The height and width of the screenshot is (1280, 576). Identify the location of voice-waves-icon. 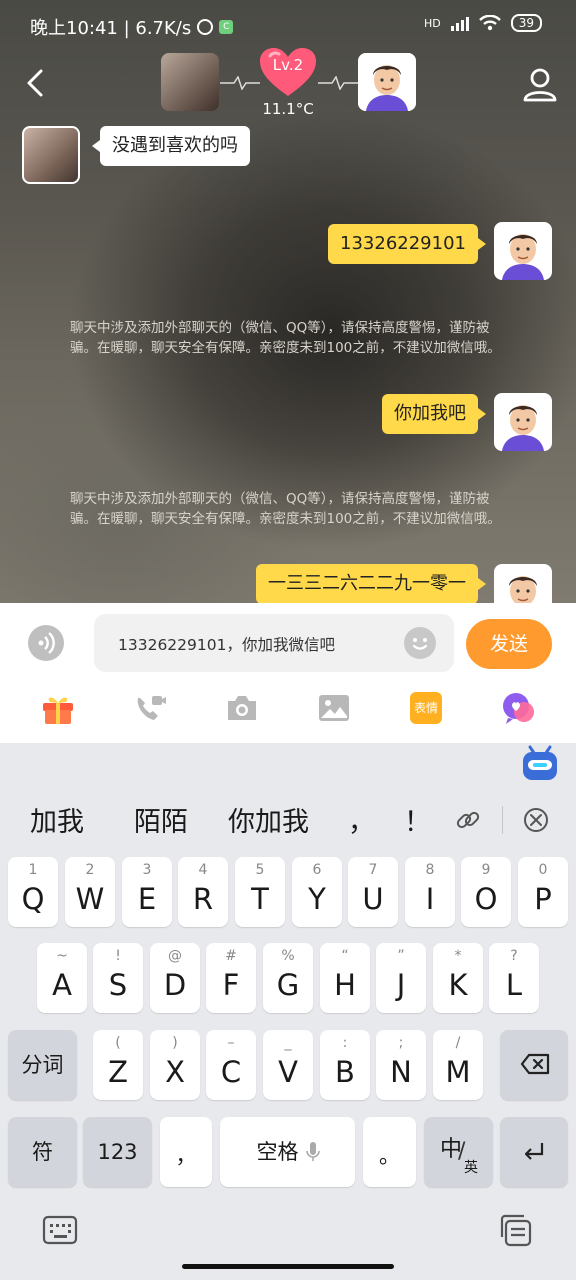
(46, 643).